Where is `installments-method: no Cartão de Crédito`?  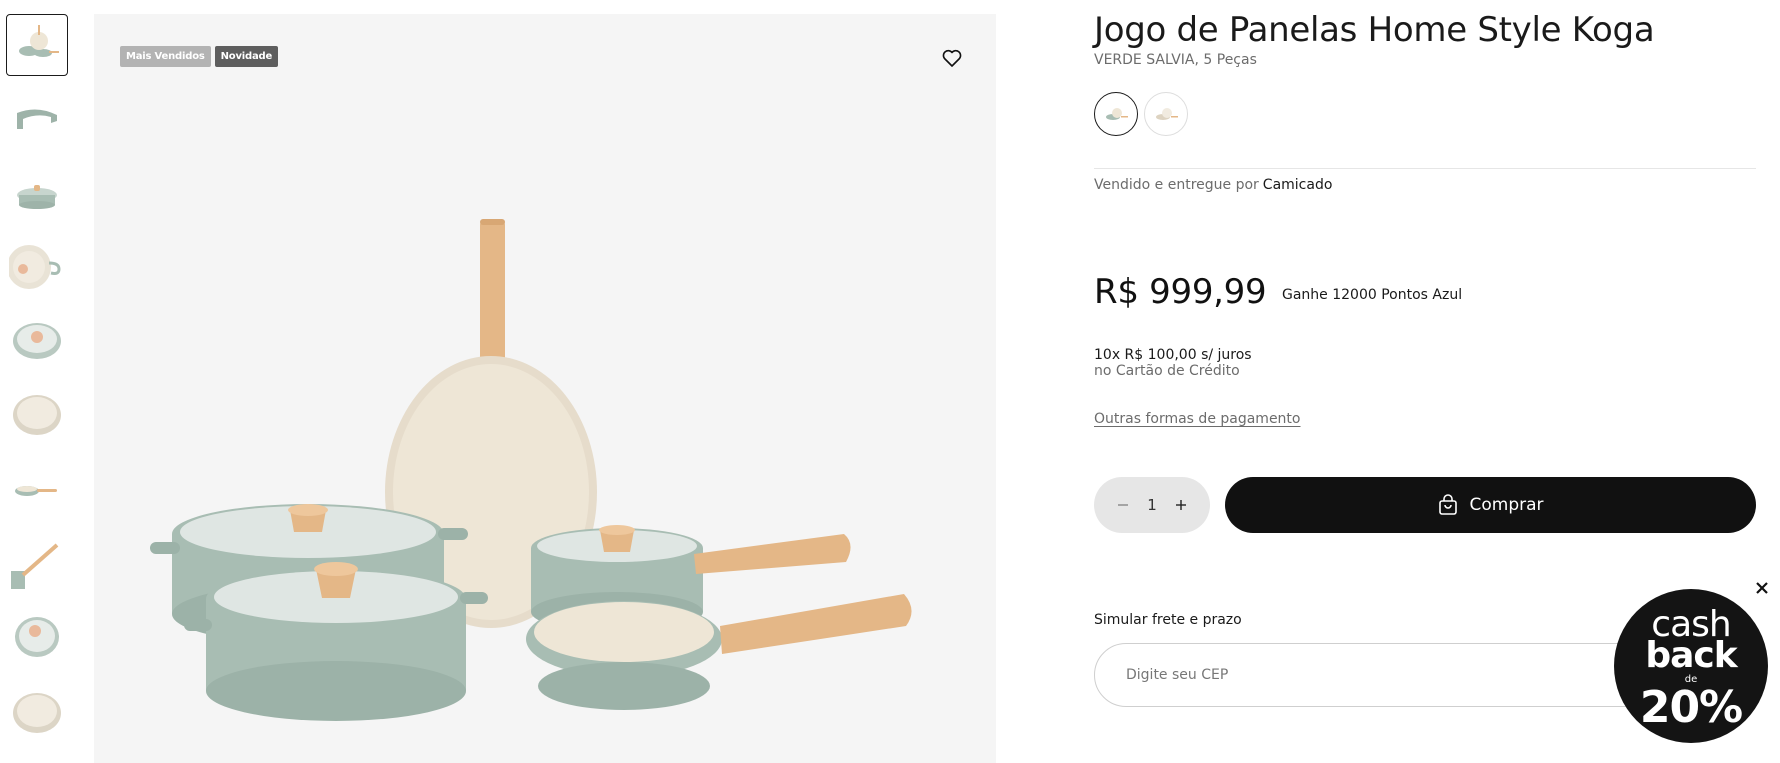 installments-method: no Cartão de Crédito is located at coordinates (1167, 371).